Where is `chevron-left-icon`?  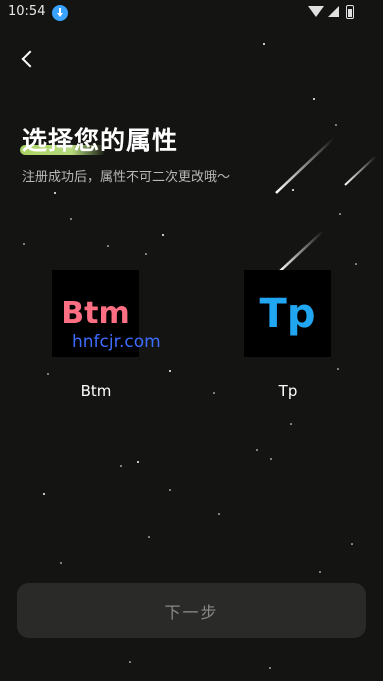
chevron-left-icon is located at coordinates (30, 59).